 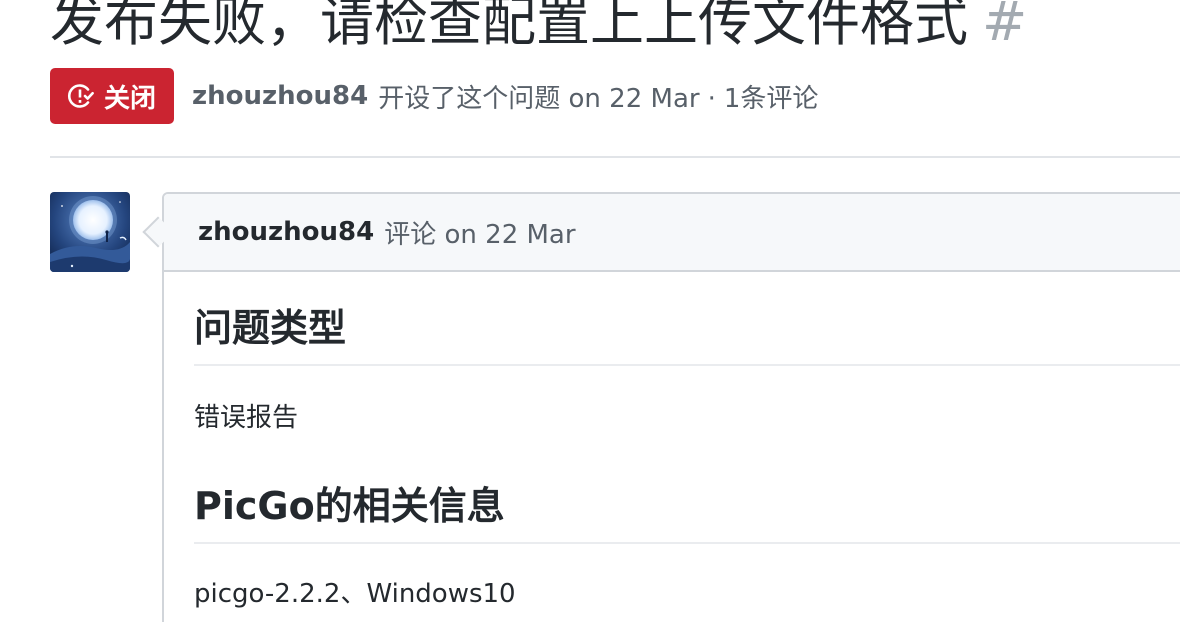 I want to click on status-badge: 关闭, so click(x=112, y=96).